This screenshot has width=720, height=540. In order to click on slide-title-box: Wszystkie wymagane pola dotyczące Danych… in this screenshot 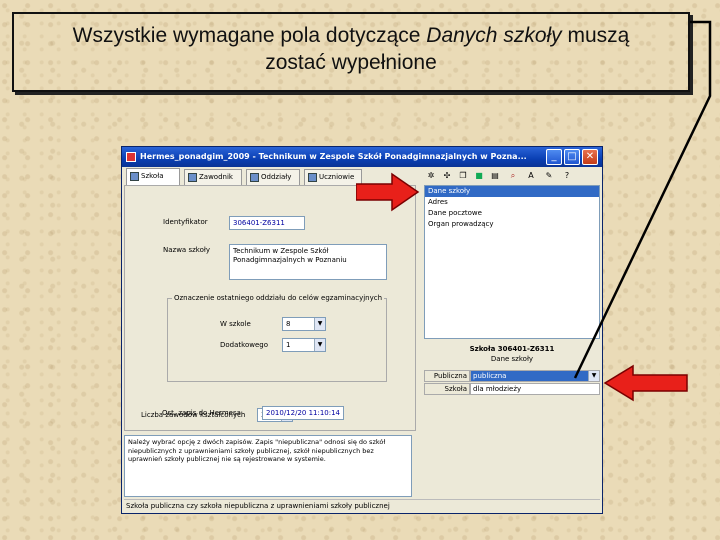, I will do `click(351, 52)`.